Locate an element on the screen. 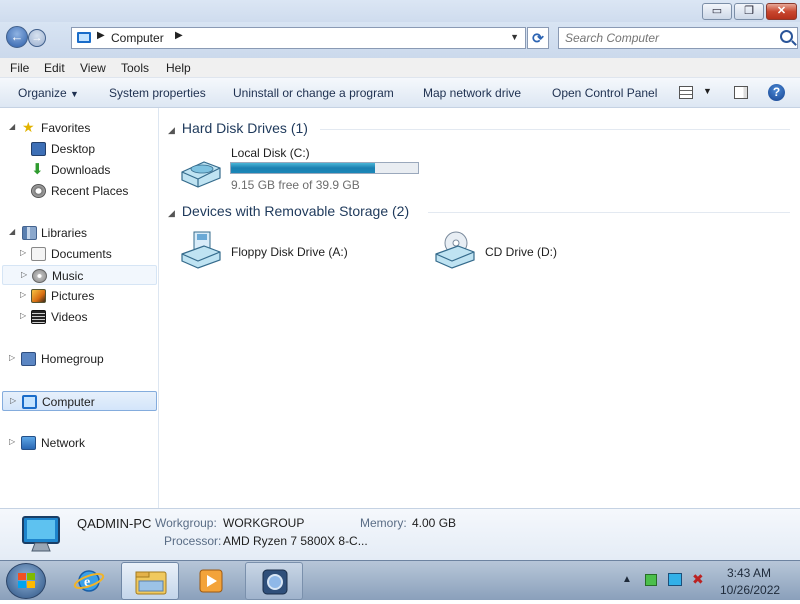 The width and height of the screenshot is (800, 604). group-header-removable: ◢ Devices with Removable Storage (2) is located at coordinates (288, 211).